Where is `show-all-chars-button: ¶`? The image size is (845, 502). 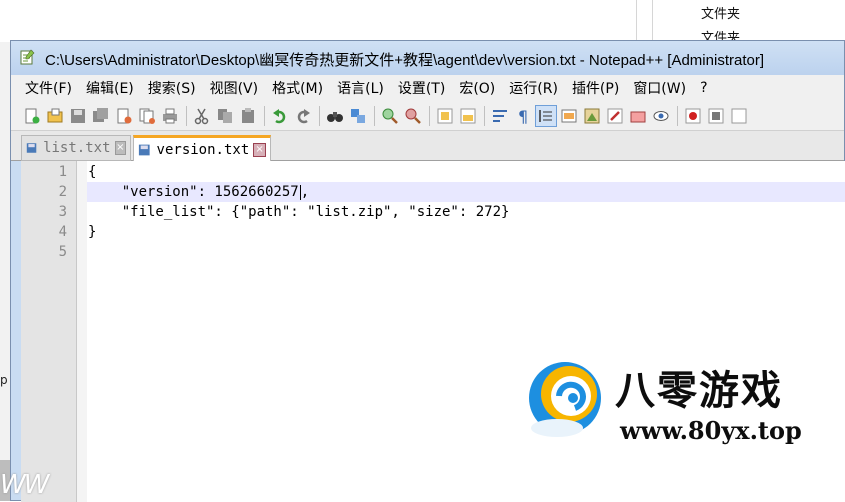 show-all-chars-button: ¶ is located at coordinates (523, 116).